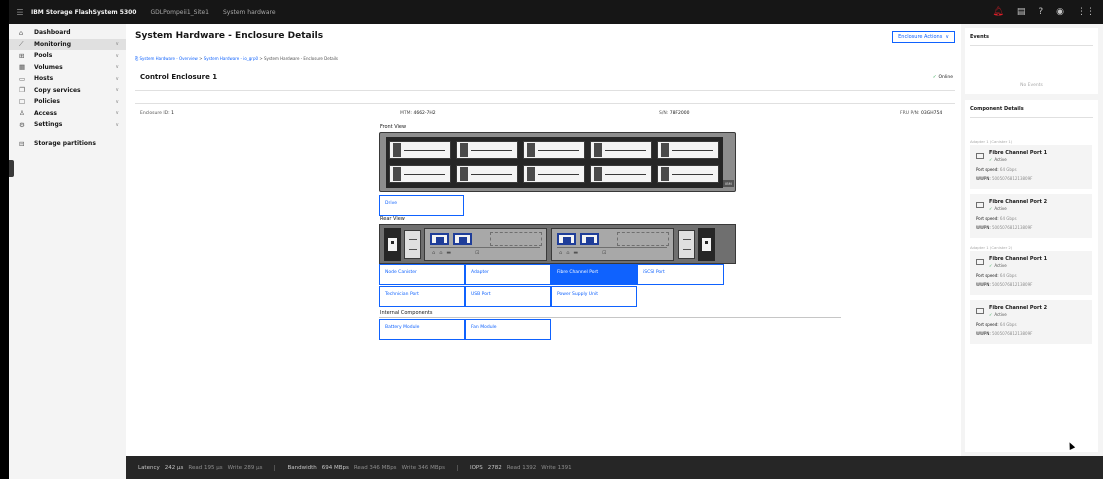 The height and width of the screenshot is (479, 1103). What do you see at coordinates (923, 37) in the screenshot?
I see `enclosure-actions-button: Enclosure Actions ∨` at bounding box center [923, 37].